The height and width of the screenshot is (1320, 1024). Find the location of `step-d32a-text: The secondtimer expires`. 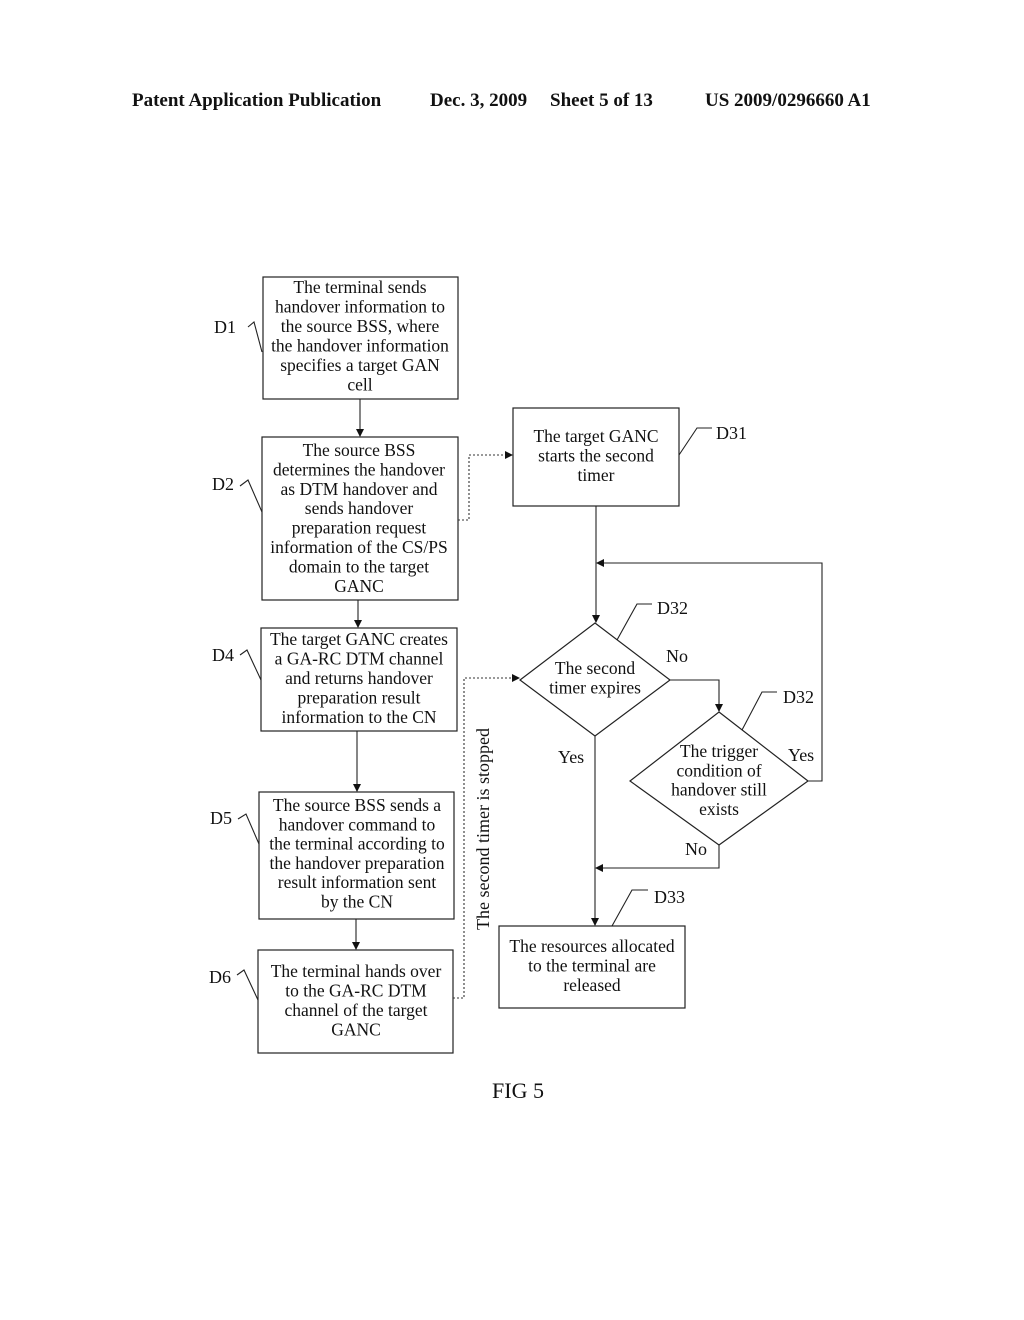

step-d32a-text: The secondtimer expires is located at coordinates (595, 678).